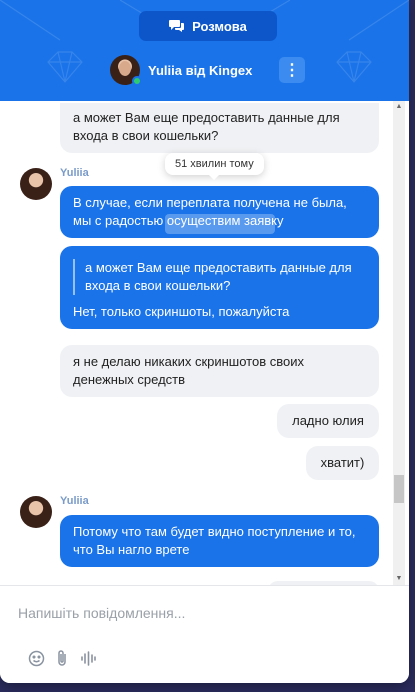 The height and width of the screenshot is (692, 415). Describe the element at coordinates (177, 26) in the screenshot. I see `chat-bubbles-icon` at that location.